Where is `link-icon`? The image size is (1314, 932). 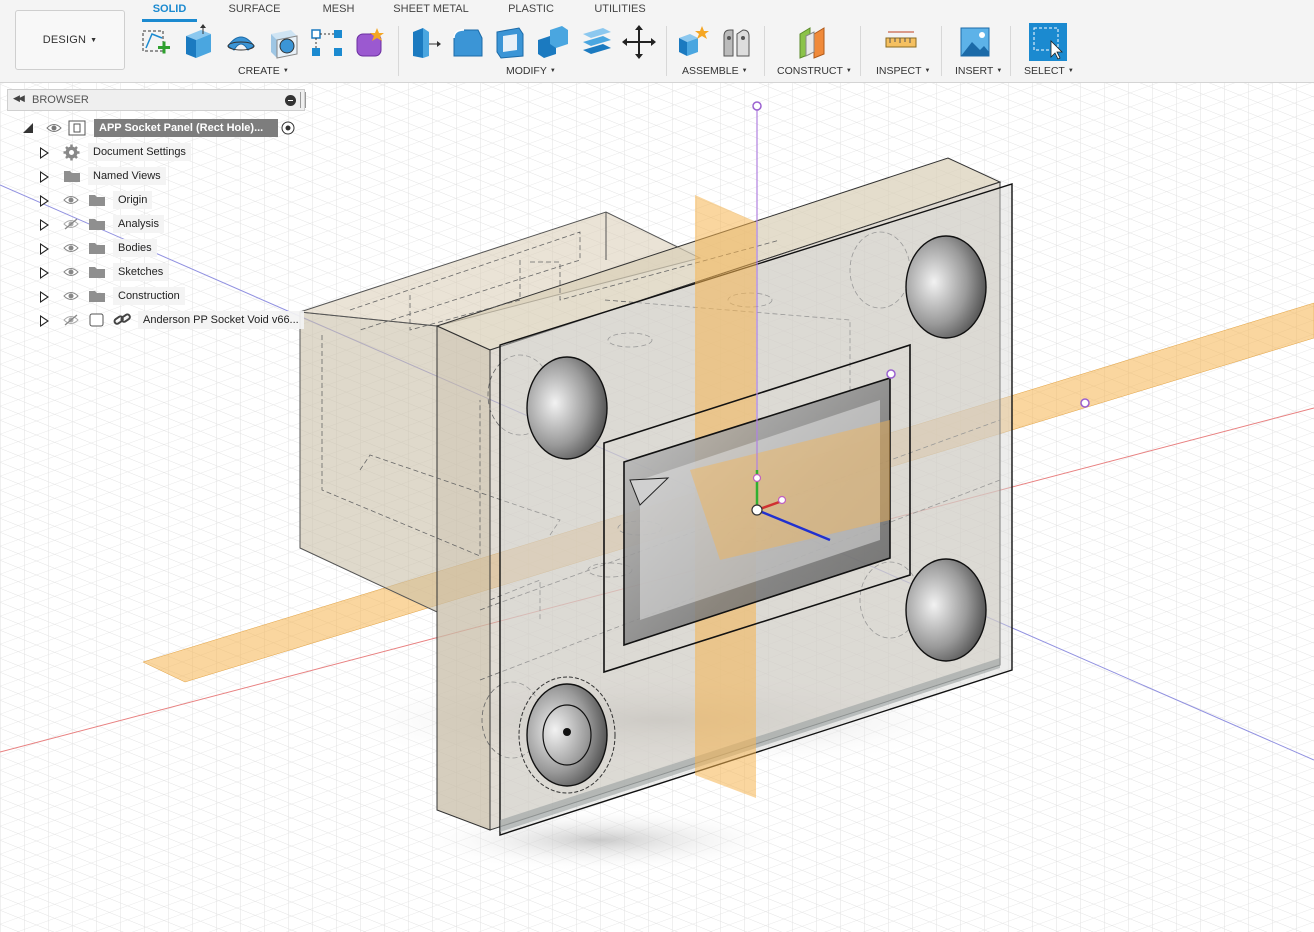
link-icon is located at coordinates (122, 319).